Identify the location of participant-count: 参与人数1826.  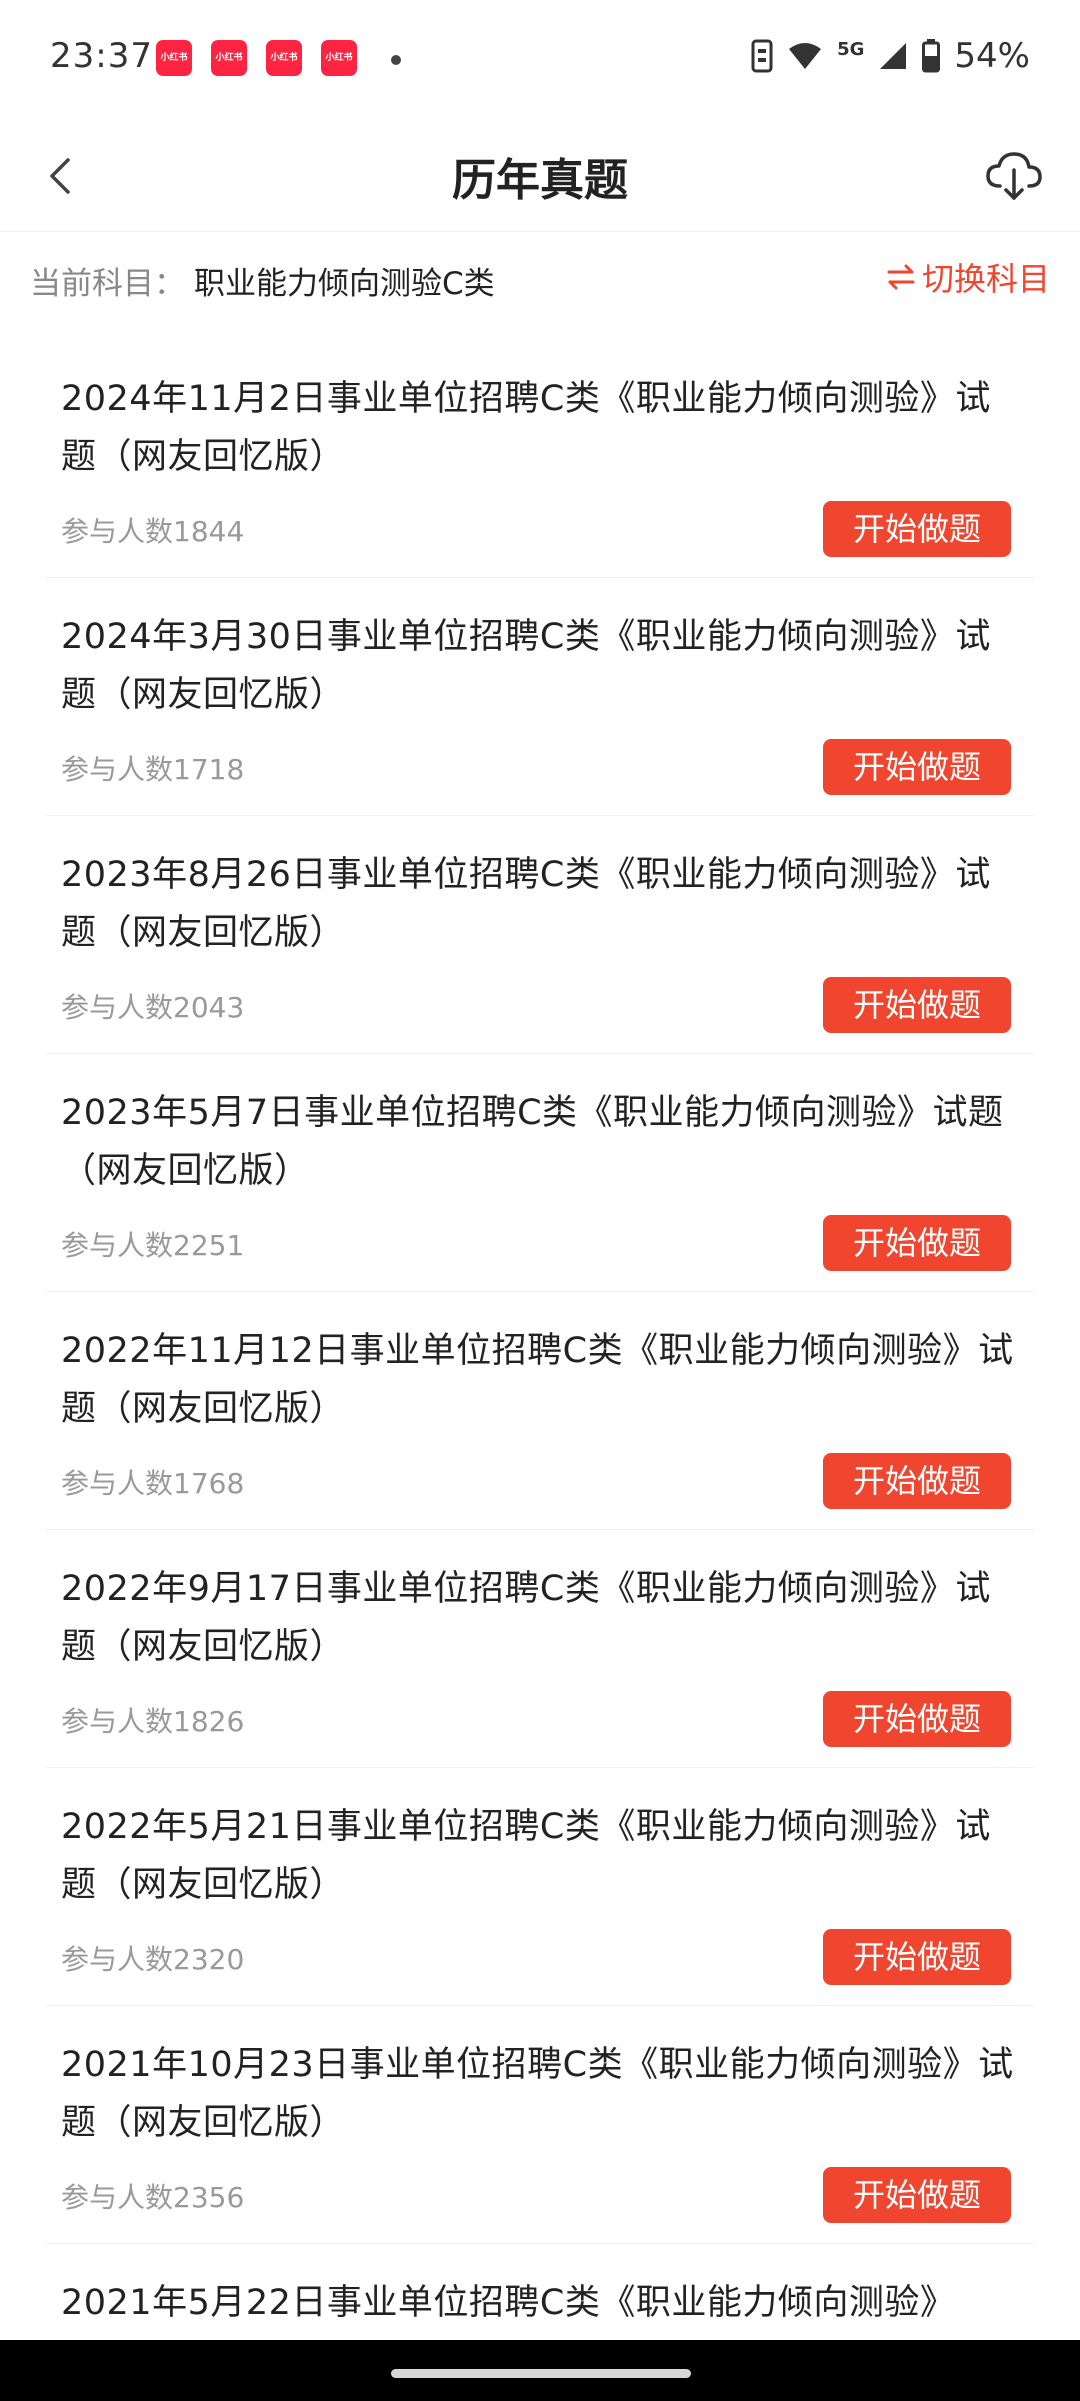
(153, 1721).